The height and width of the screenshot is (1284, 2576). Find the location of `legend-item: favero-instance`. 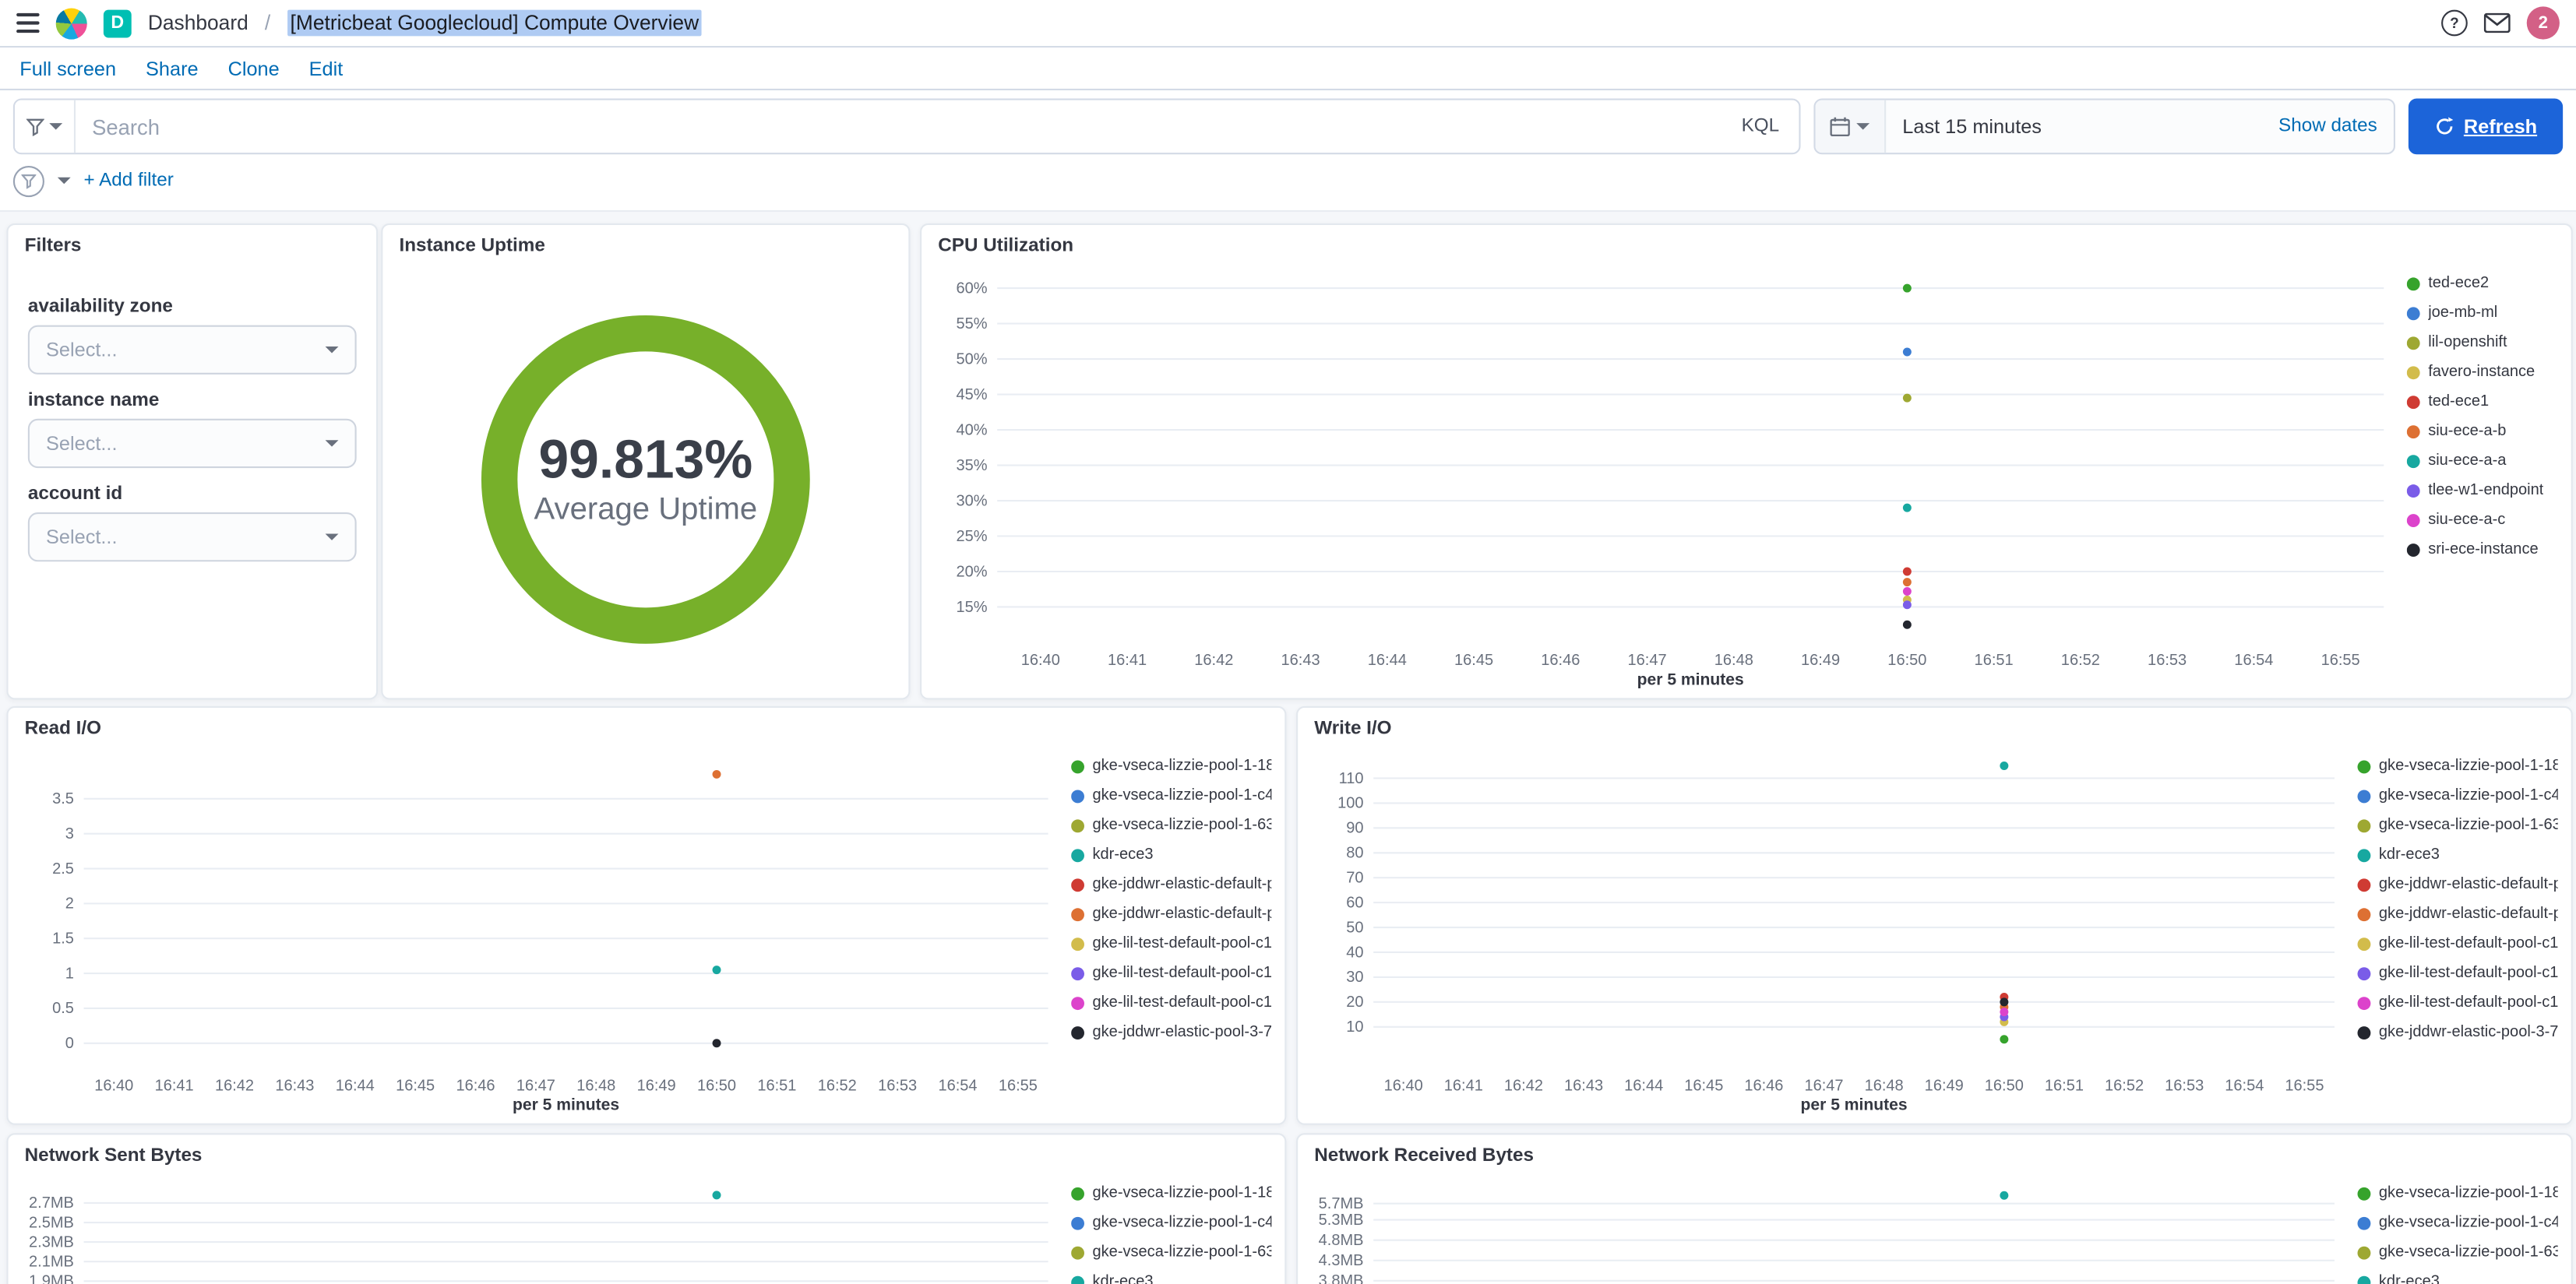

legend-item: favero-instance is located at coordinates (2482, 372).